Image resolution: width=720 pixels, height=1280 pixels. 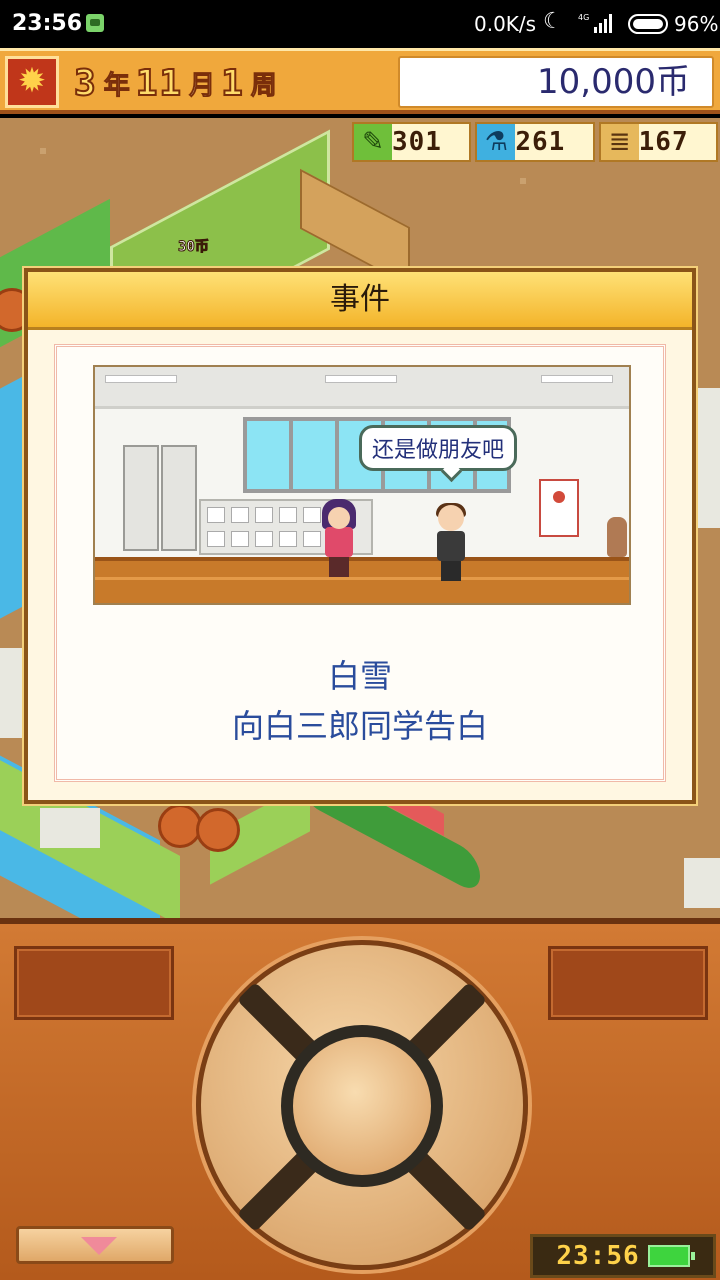 I want to click on game-date: 3 年 11 月 1 周, so click(x=175, y=83).